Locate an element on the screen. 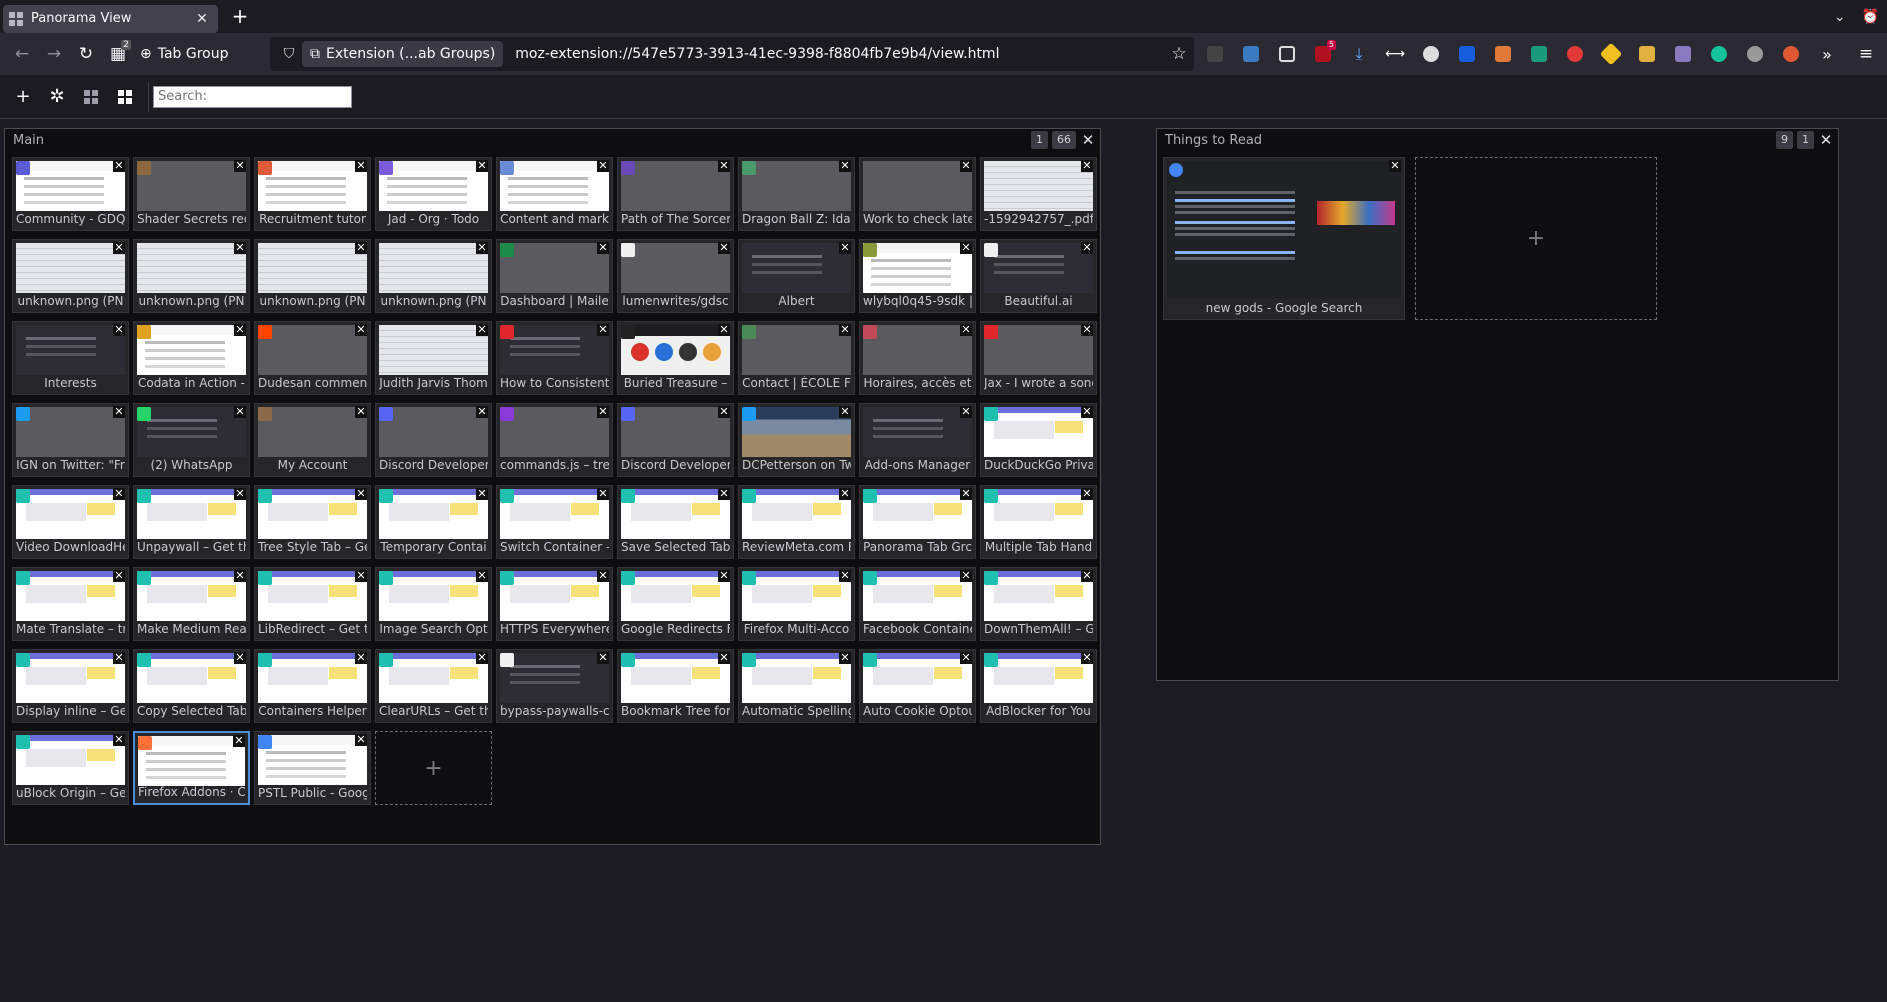  extension-14-button is located at coordinates (1683, 54).